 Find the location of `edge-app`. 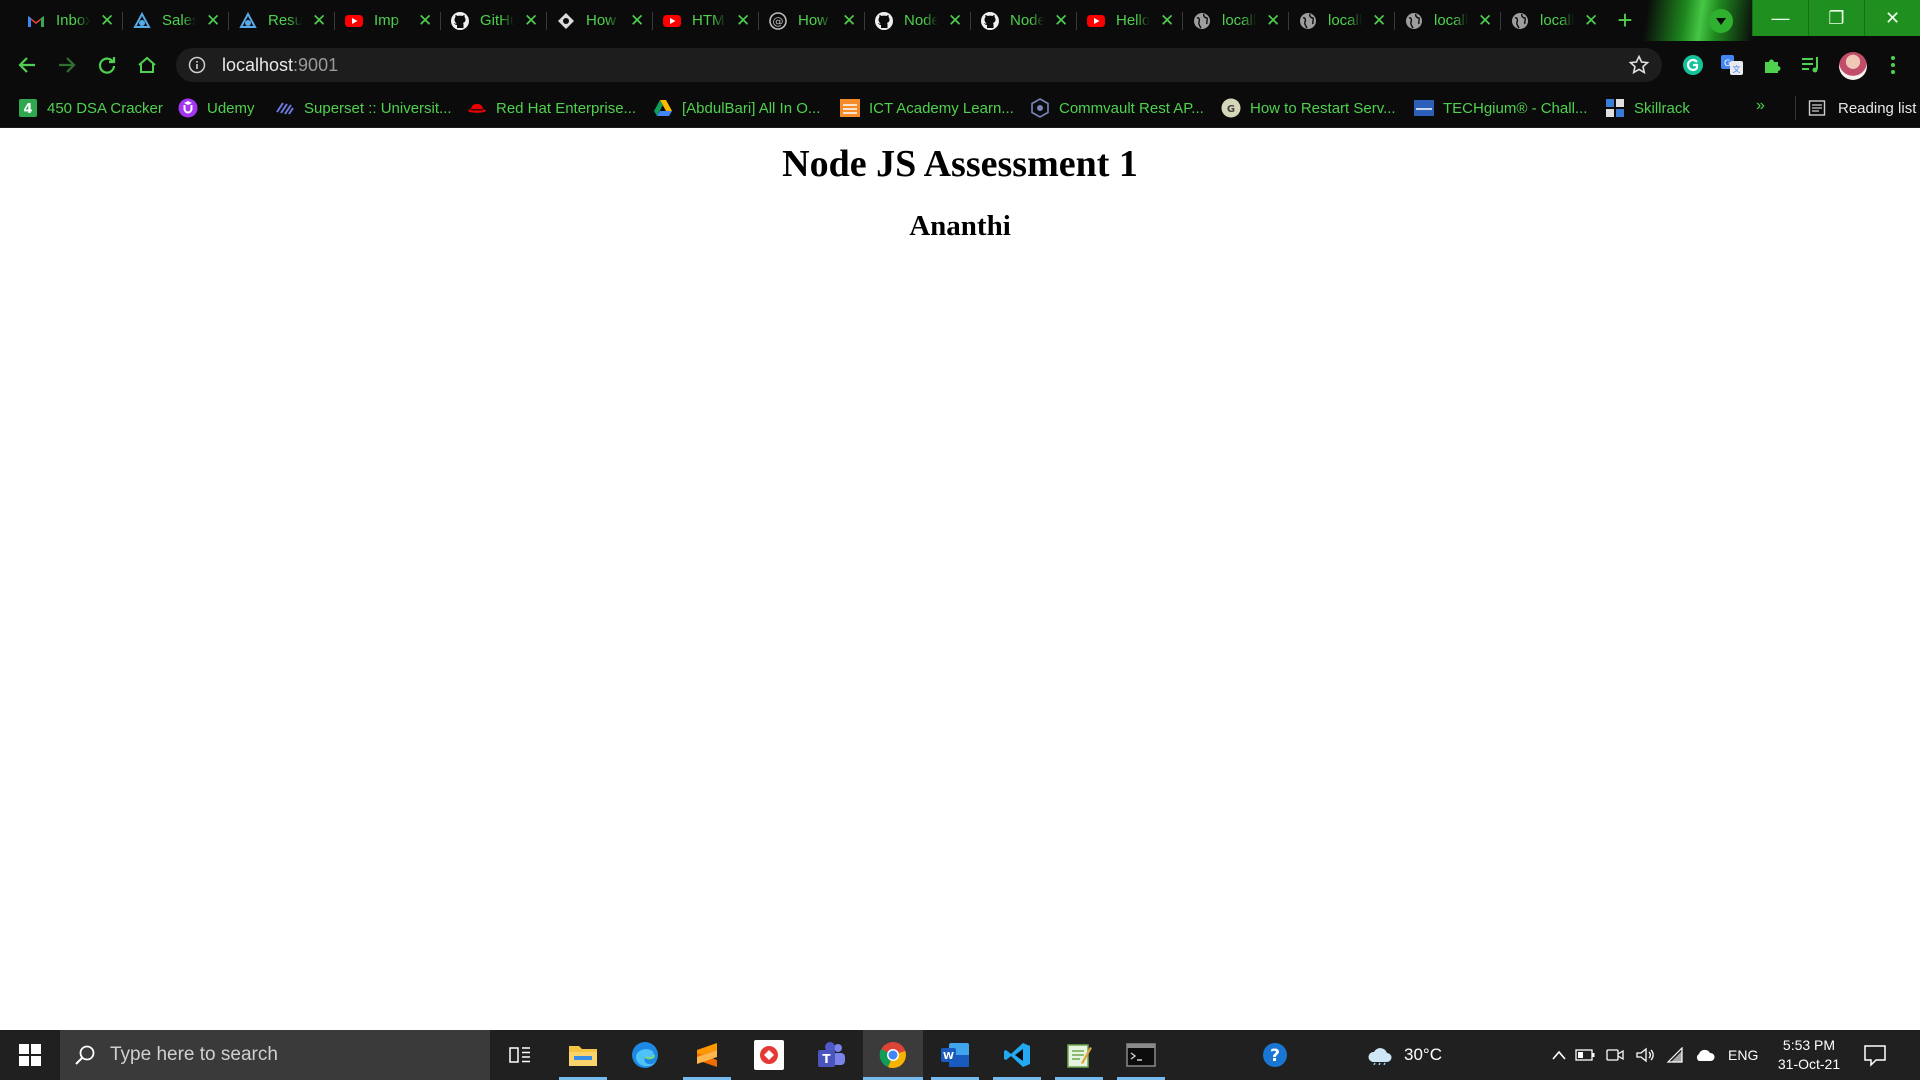

edge-app is located at coordinates (645, 1055).